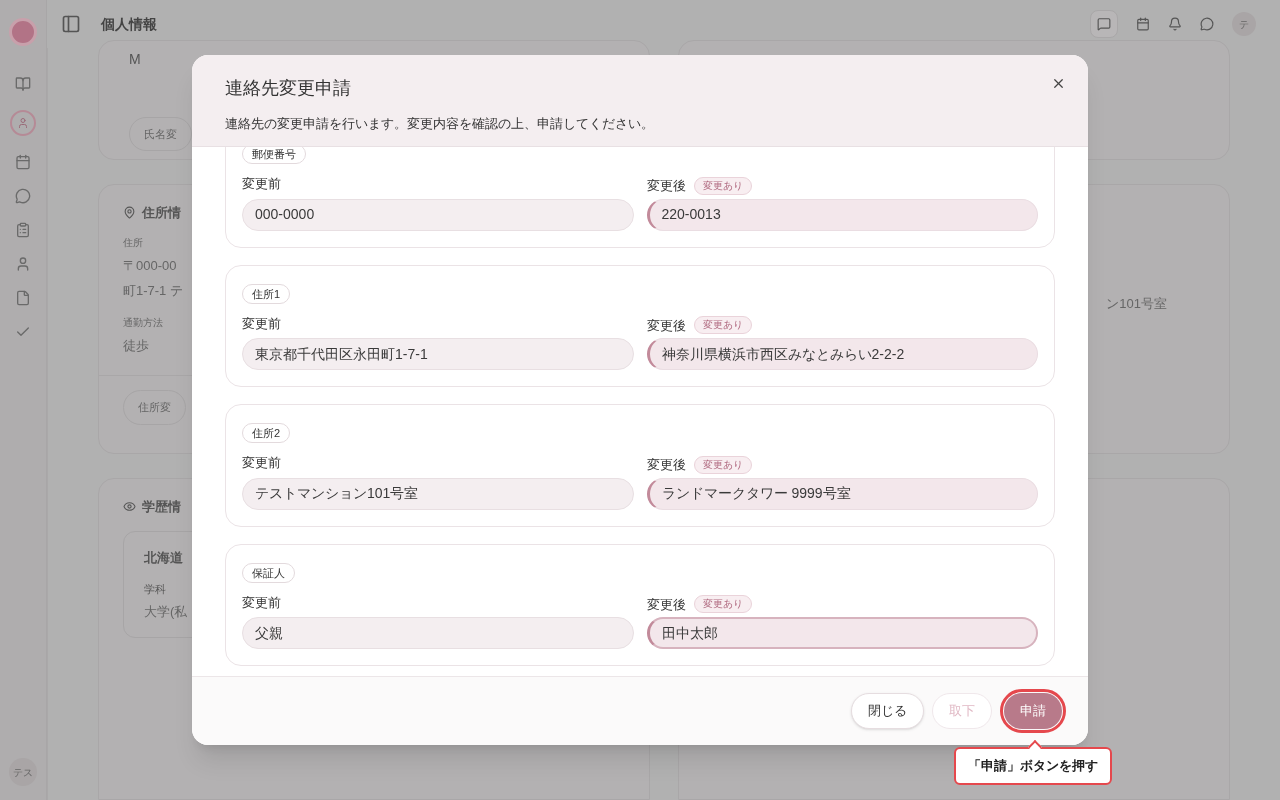 The height and width of the screenshot is (800, 1280). I want to click on close-icon, so click(1058, 83).